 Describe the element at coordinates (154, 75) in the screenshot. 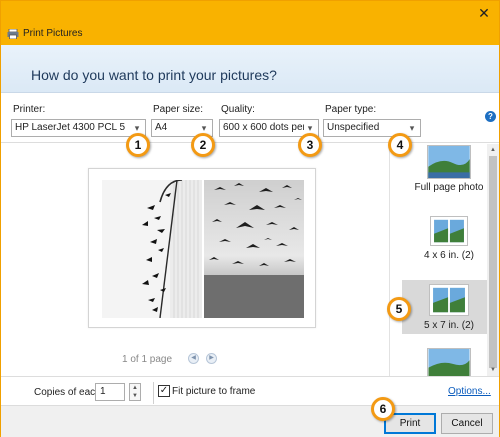

I see `page-title: How do you want to print your pictures?` at that location.